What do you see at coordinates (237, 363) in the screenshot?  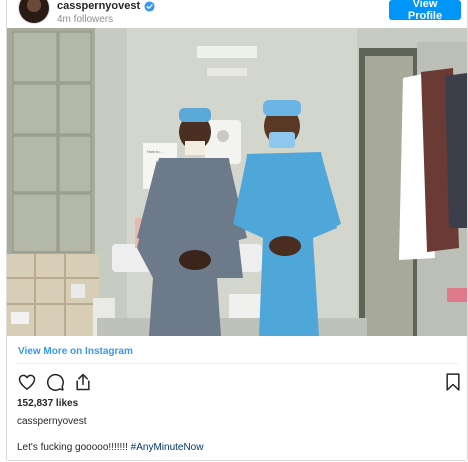 I see `divider` at bounding box center [237, 363].